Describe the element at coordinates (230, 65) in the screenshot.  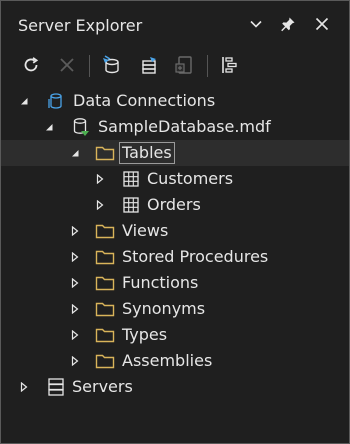
I see `properties-icon` at that location.